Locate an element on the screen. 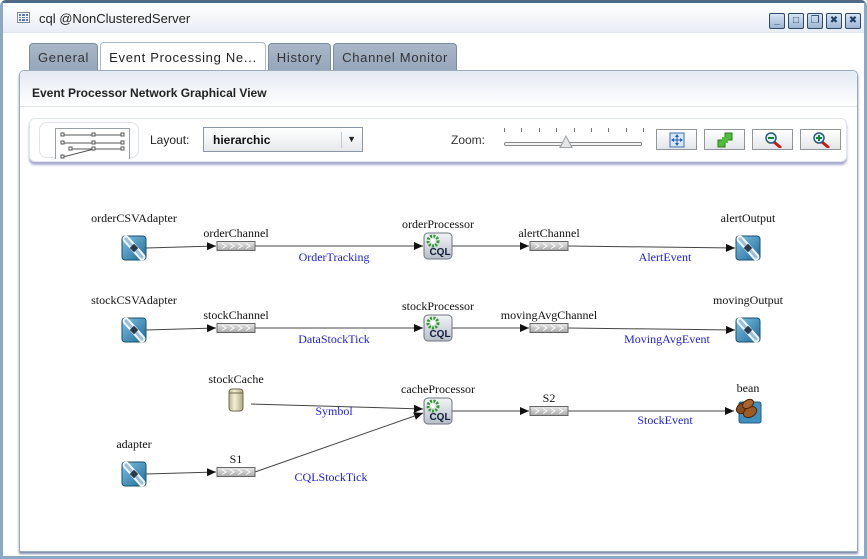 The height and width of the screenshot is (559, 867). java-bean-icon is located at coordinates (748, 411).